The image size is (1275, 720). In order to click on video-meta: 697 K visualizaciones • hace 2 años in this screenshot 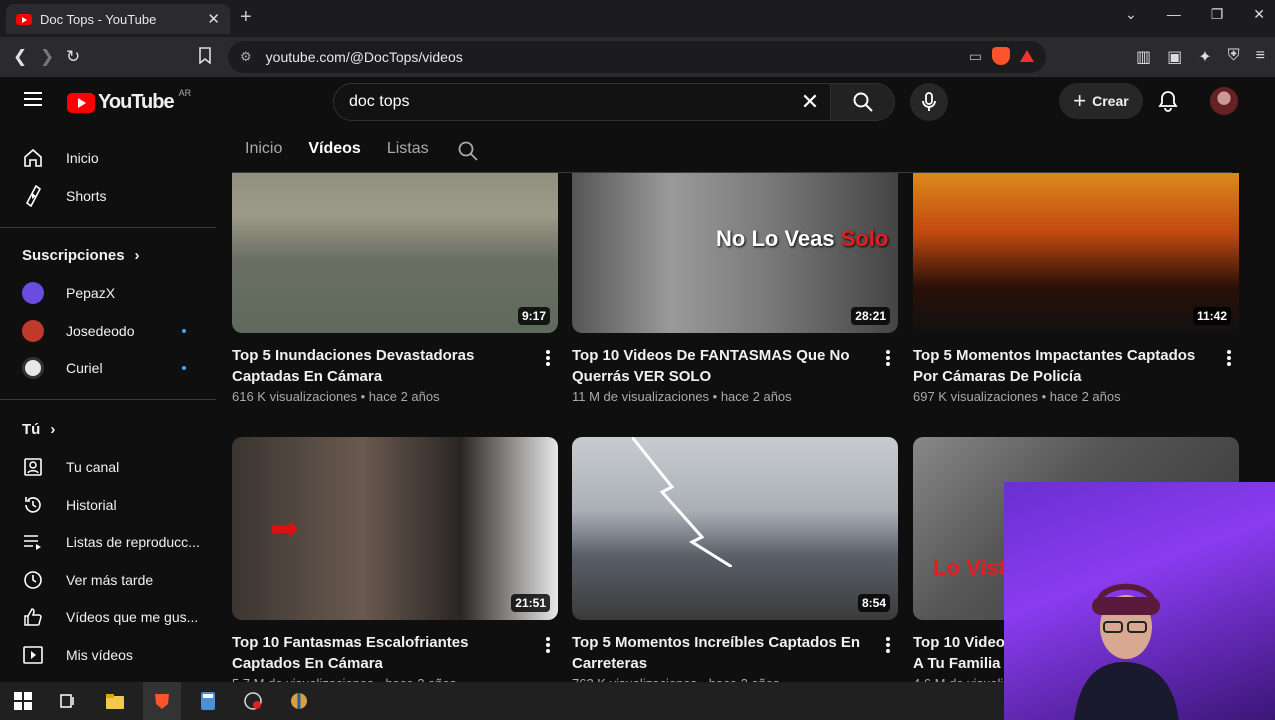, I will do `click(1017, 396)`.